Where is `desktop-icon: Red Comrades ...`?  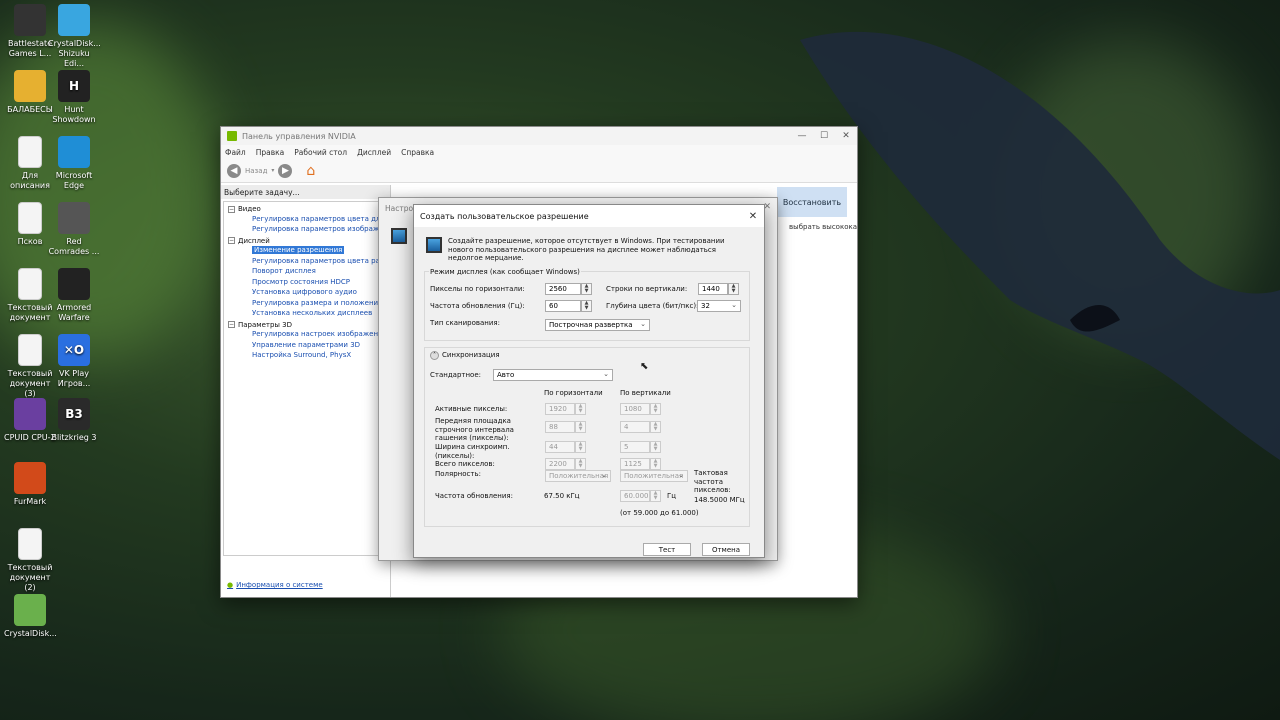
desktop-icon: Red Comrades ... is located at coordinates (74, 229).